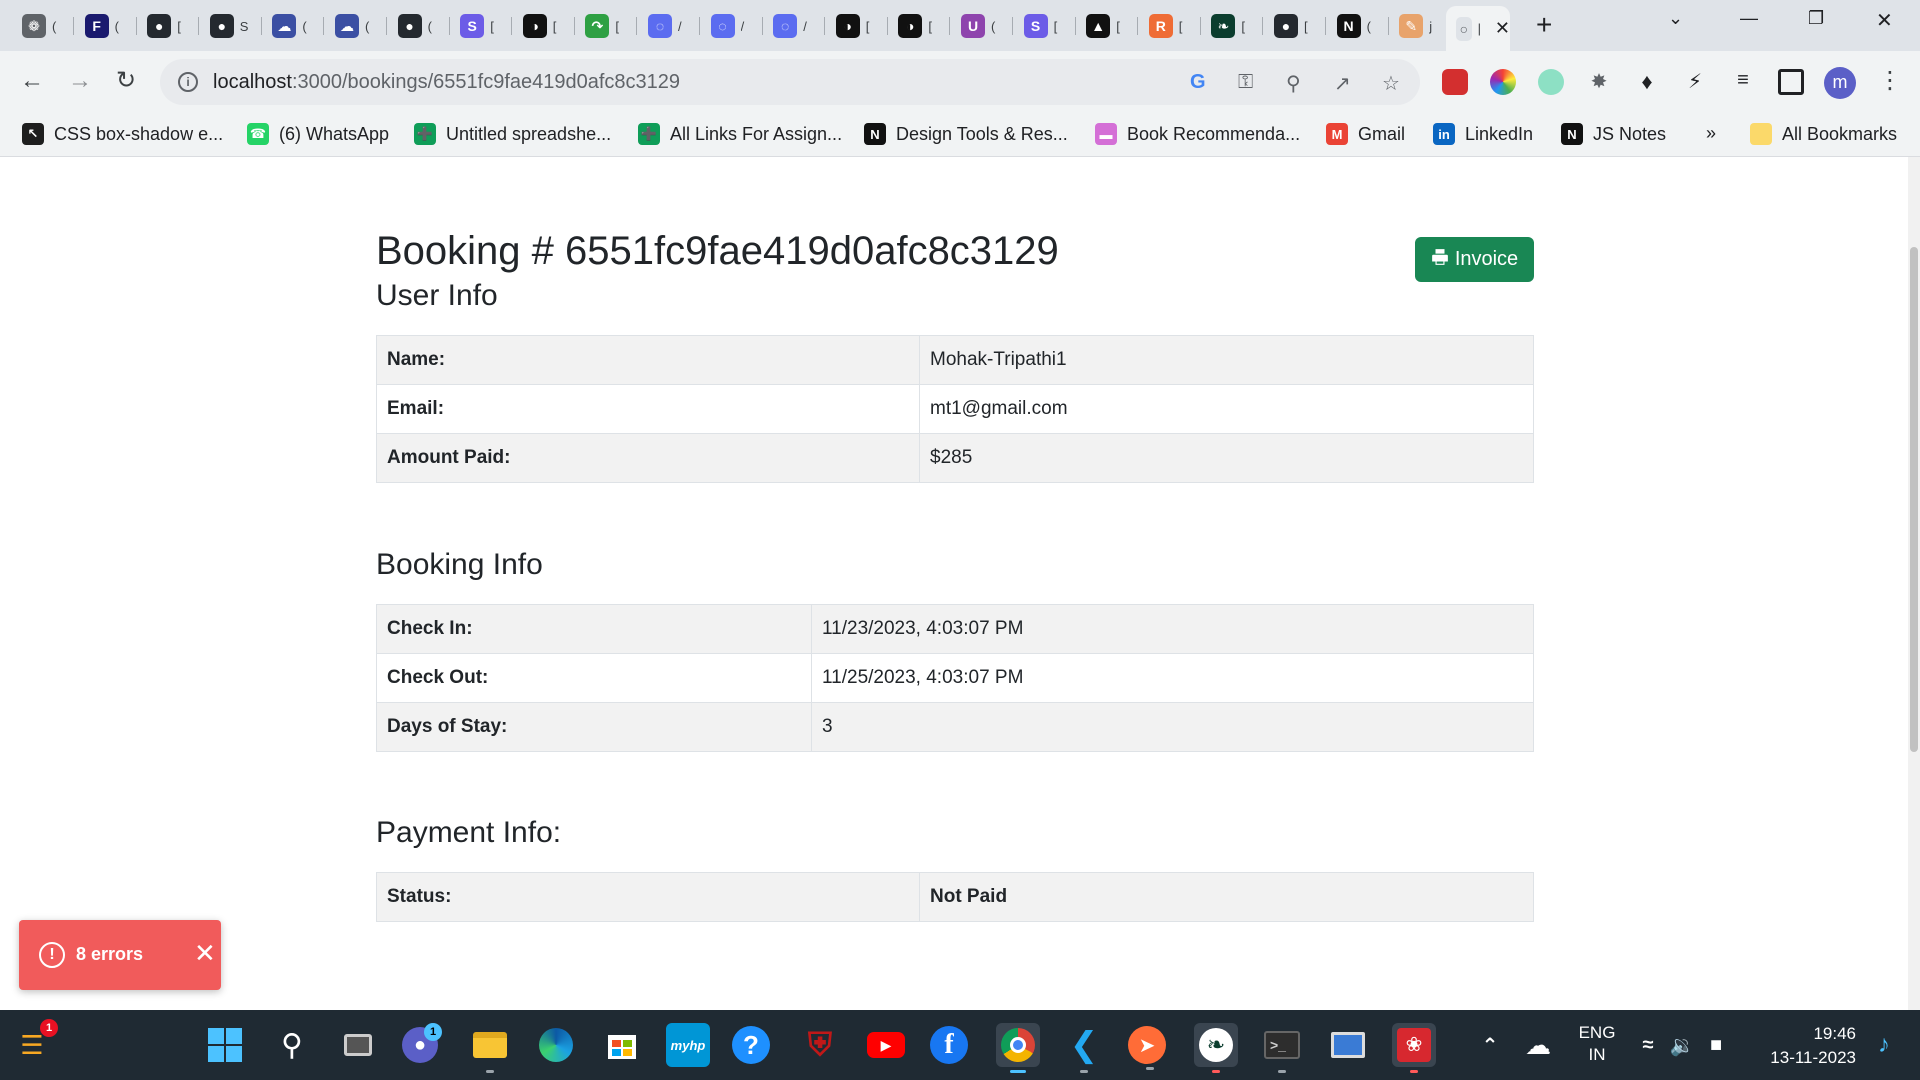 The image size is (1920, 1080). Describe the element at coordinates (1232, 26) in the screenshot. I see `browser-tab: ❧[` at that location.